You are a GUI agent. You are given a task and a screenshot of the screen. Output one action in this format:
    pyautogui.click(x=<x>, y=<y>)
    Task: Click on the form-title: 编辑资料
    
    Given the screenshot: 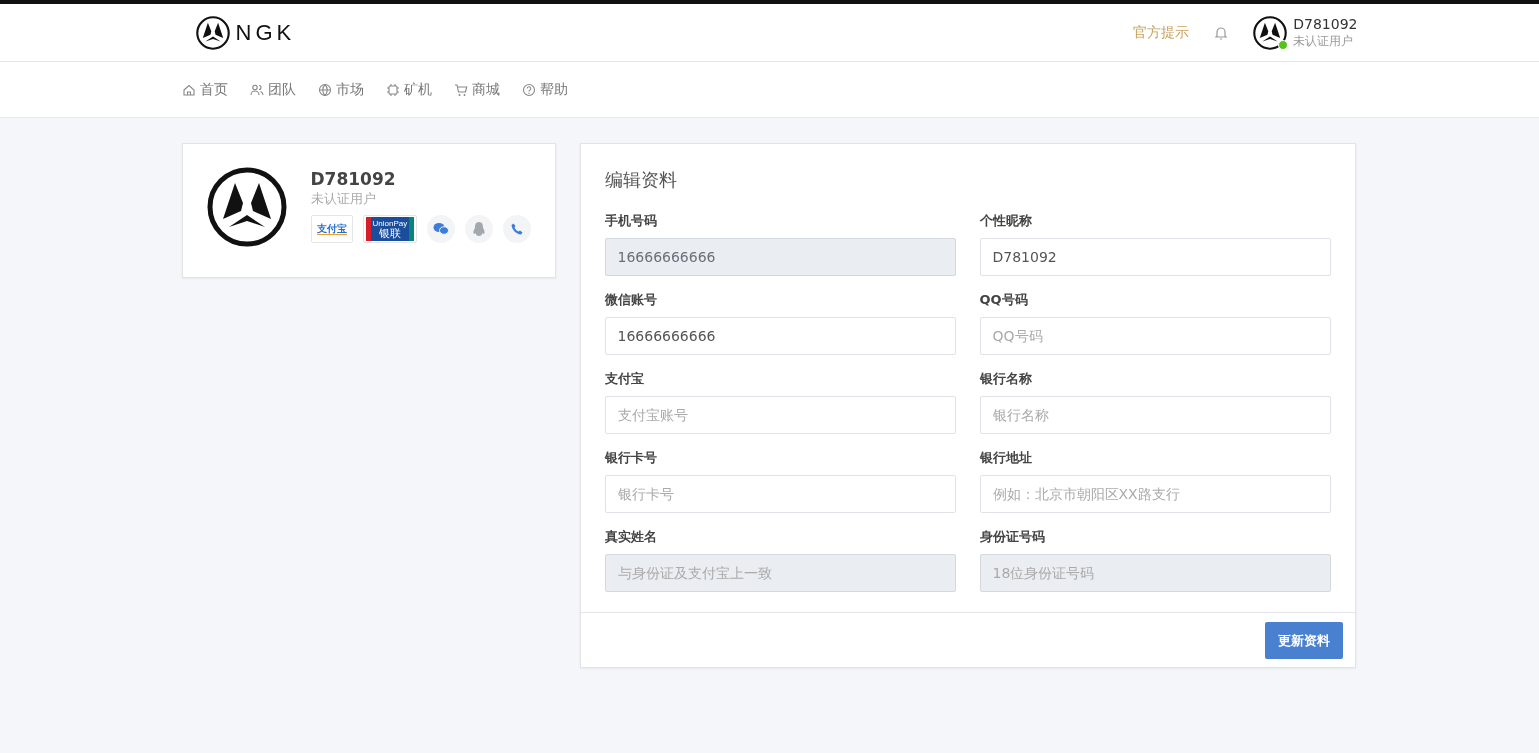 What is the action you would take?
    pyautogui.click(x=641, y=180)
    